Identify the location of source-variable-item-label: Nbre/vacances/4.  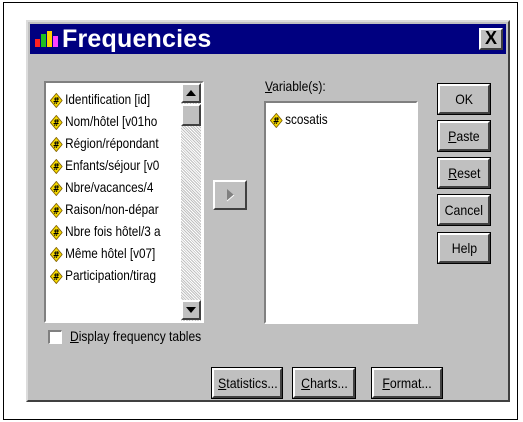
(109, 187).